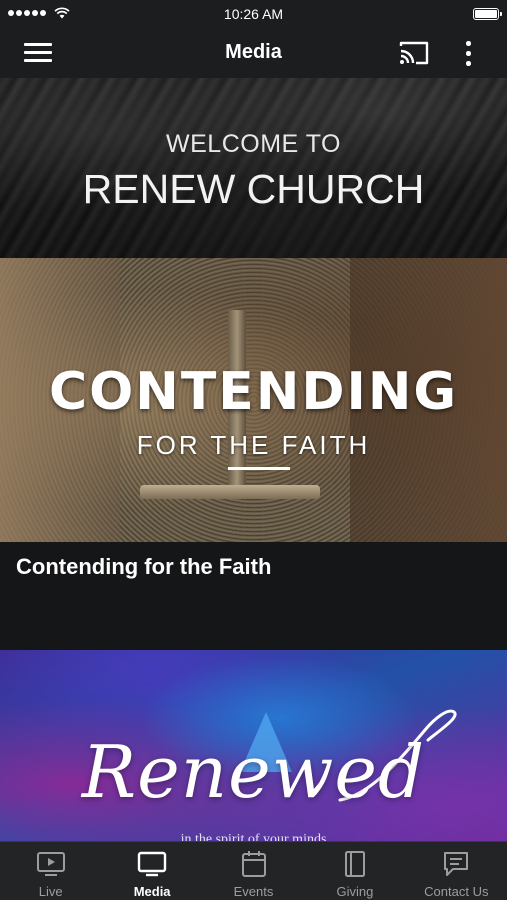 The width and height of the screenshot is (507, 900). What do you see at coordinates (253, 772) in the screenshot?
I see `artwork-title-renewed: Renewed` at bounding box center [253, 772].